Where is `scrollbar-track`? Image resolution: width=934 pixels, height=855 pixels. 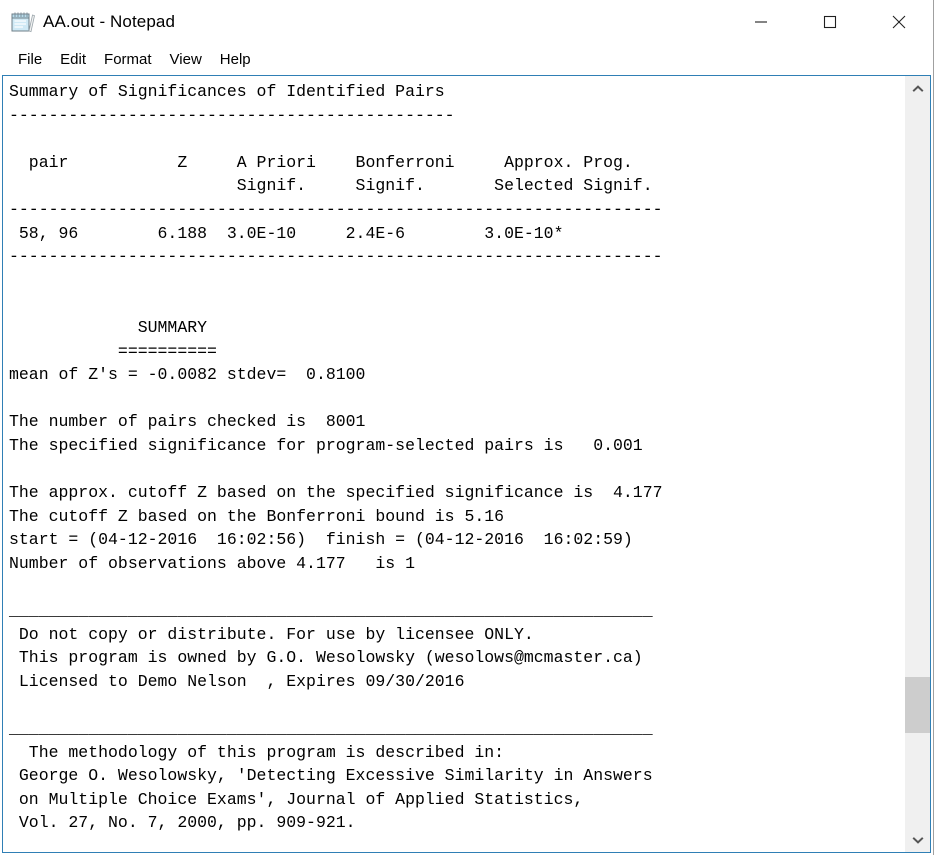 scrollbar-track is located at coordinates (917, 464).